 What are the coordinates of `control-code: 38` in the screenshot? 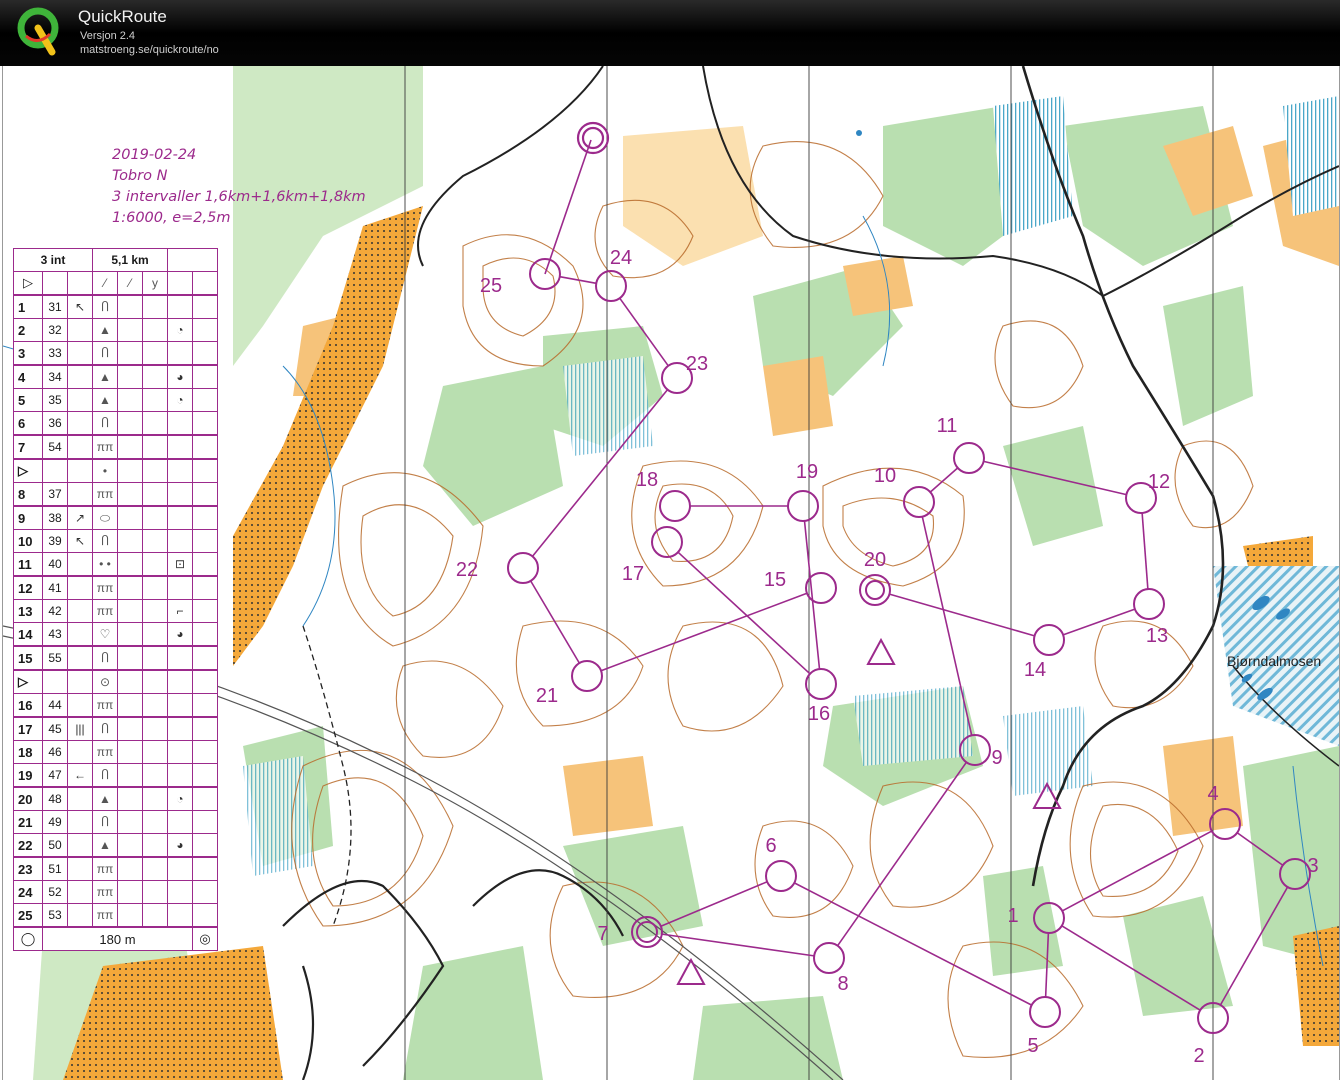 It's located at (55, 517).